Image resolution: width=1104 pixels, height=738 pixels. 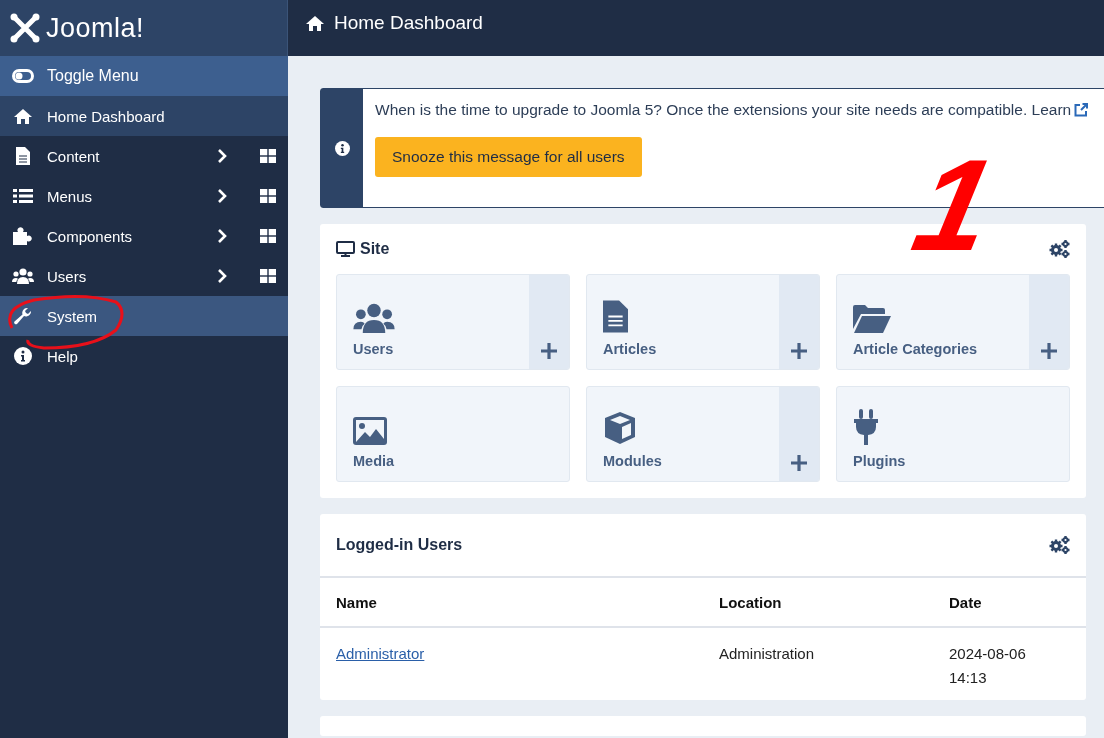 What do you see at coordinates (683, 322) in the screenshot?
I see `tile-link: Articles` at bounding box center [683, 322].